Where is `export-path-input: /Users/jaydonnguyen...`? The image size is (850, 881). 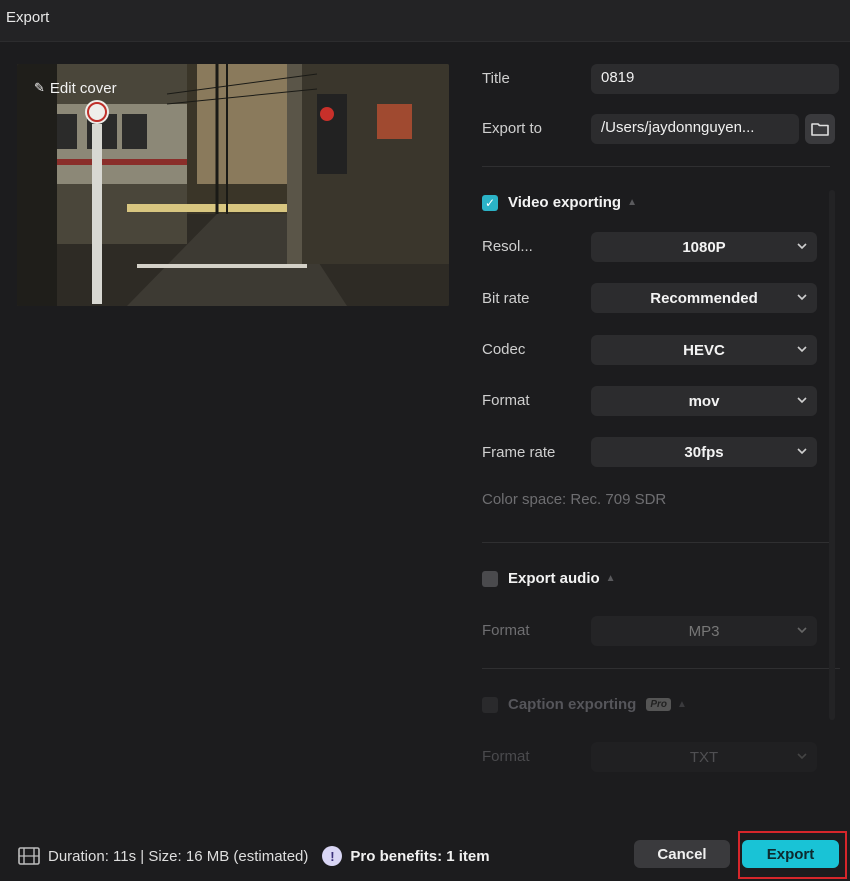 export-path-input: /Users/jaydonnguyen... is located at coordinates (695, 129).